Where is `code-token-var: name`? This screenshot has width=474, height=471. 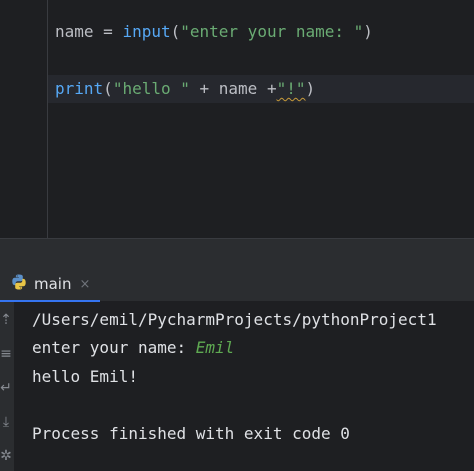
code-token-var: name is located at coordinates (74, 31).